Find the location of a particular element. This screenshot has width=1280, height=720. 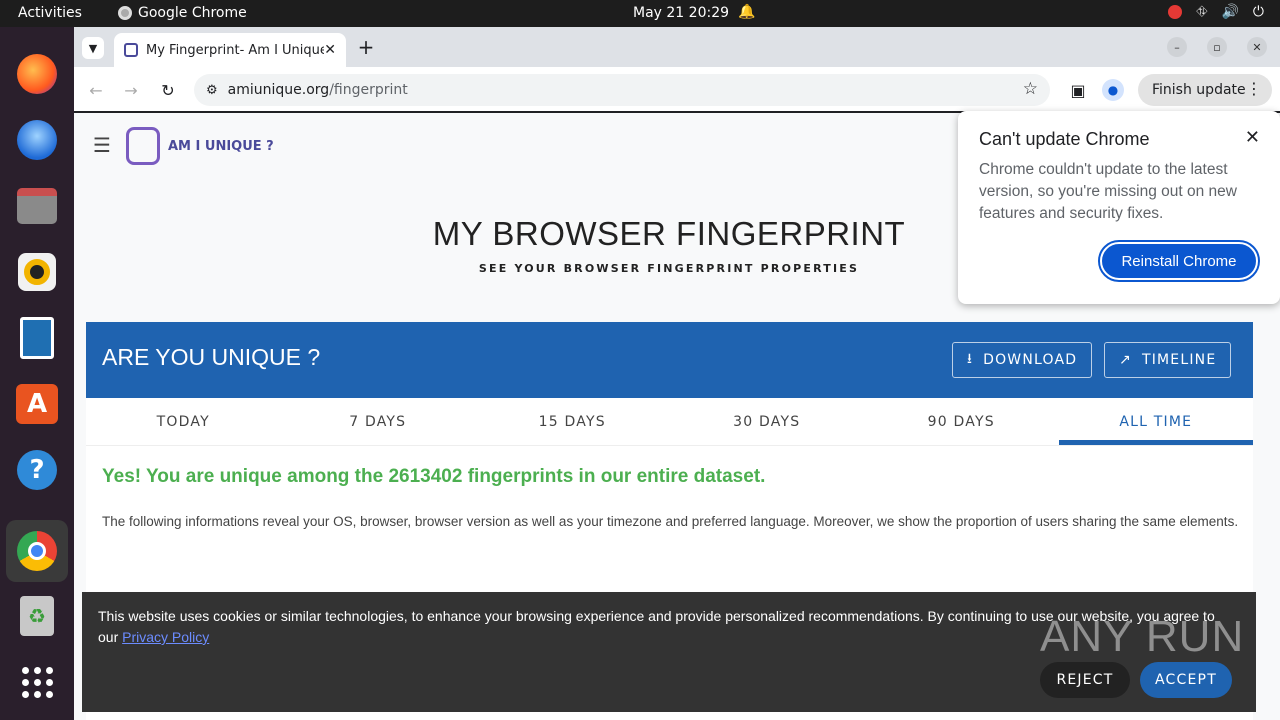

timeline-button: ↗ TIMELINE is located at coordinates (1168, 360).